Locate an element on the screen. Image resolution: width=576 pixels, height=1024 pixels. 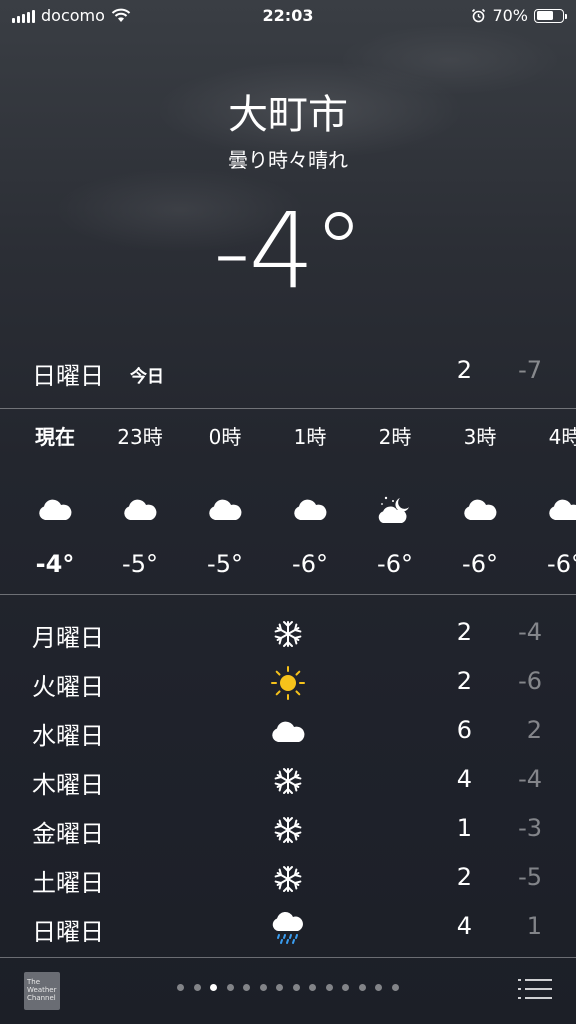
hourly-temp: -4° is located at coordinates (55, 564).